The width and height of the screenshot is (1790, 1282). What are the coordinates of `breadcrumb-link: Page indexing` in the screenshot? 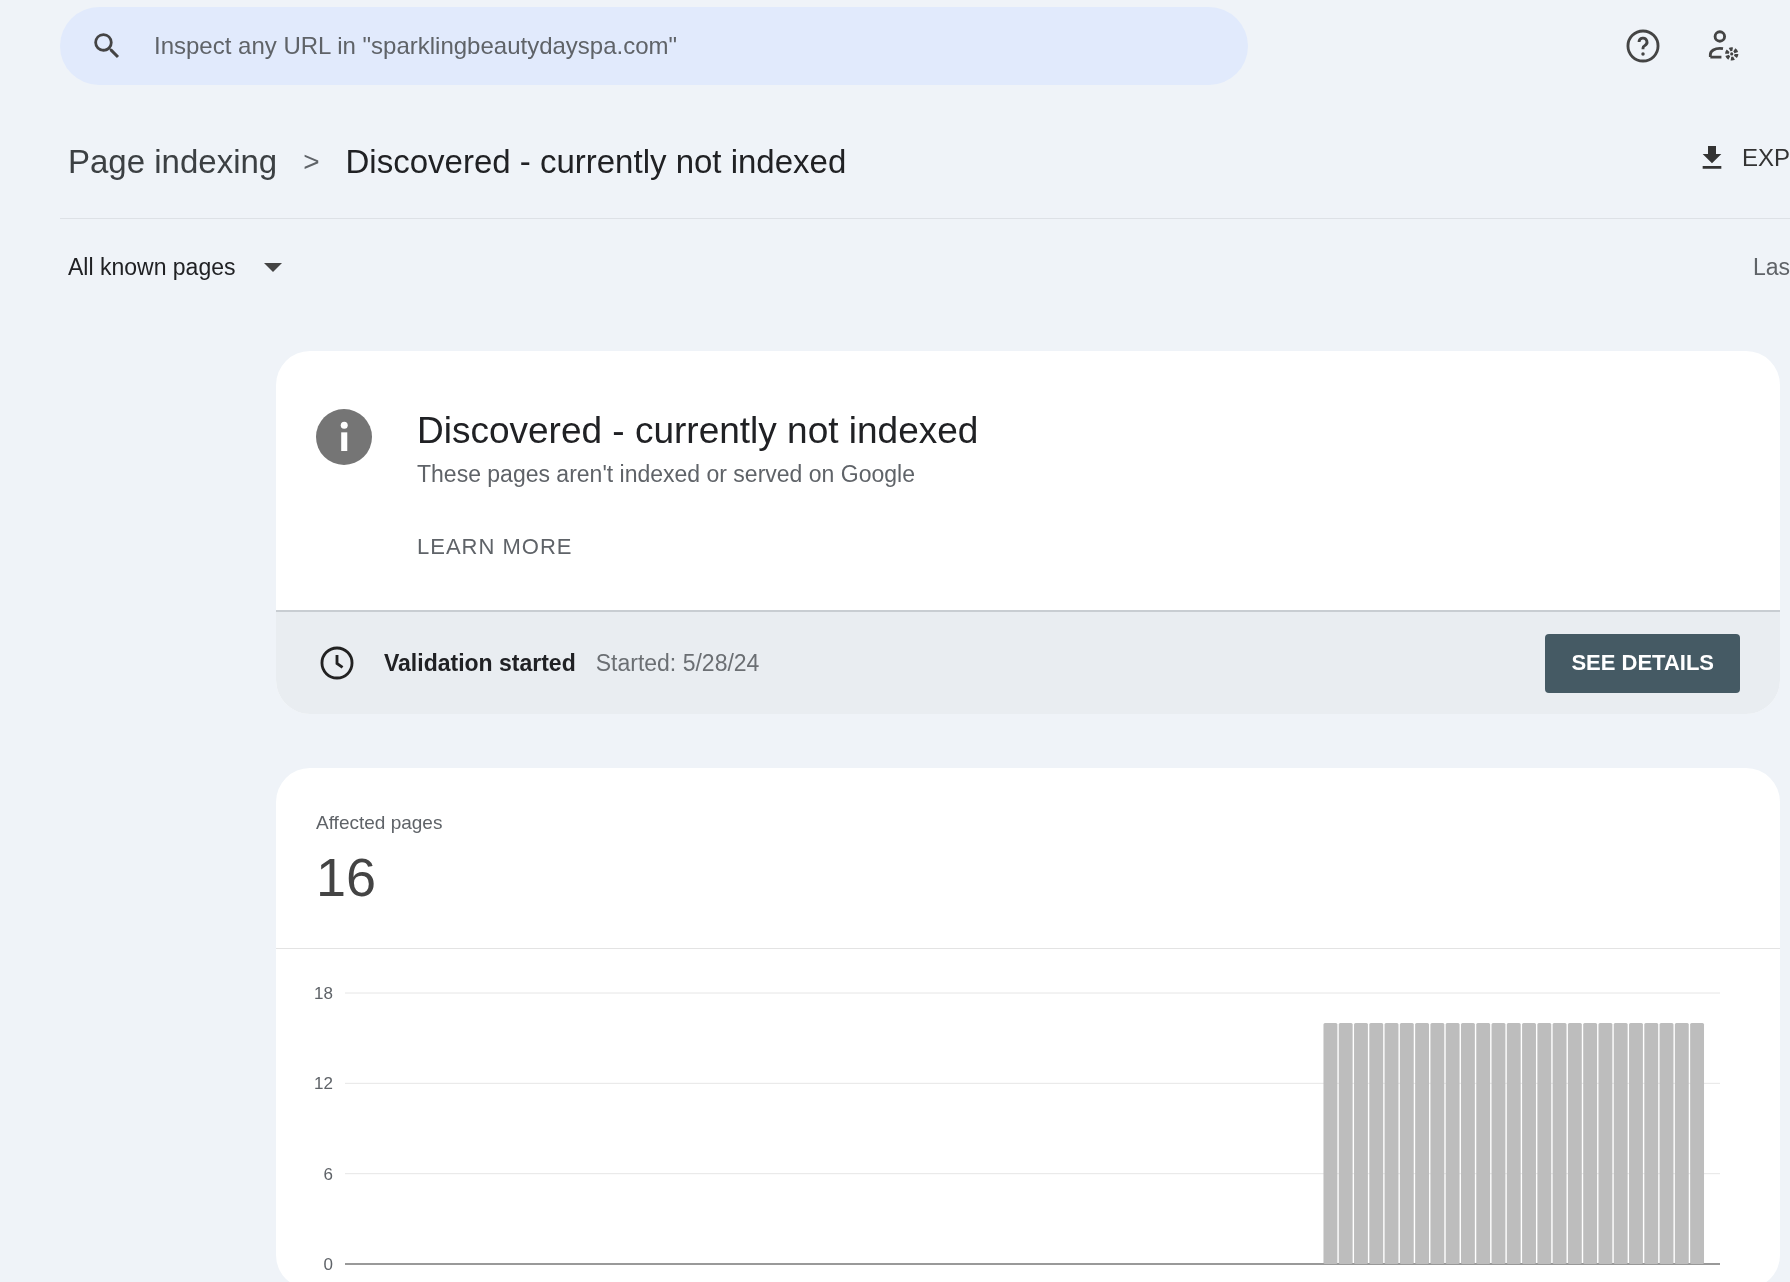 It's located at (173, 162).